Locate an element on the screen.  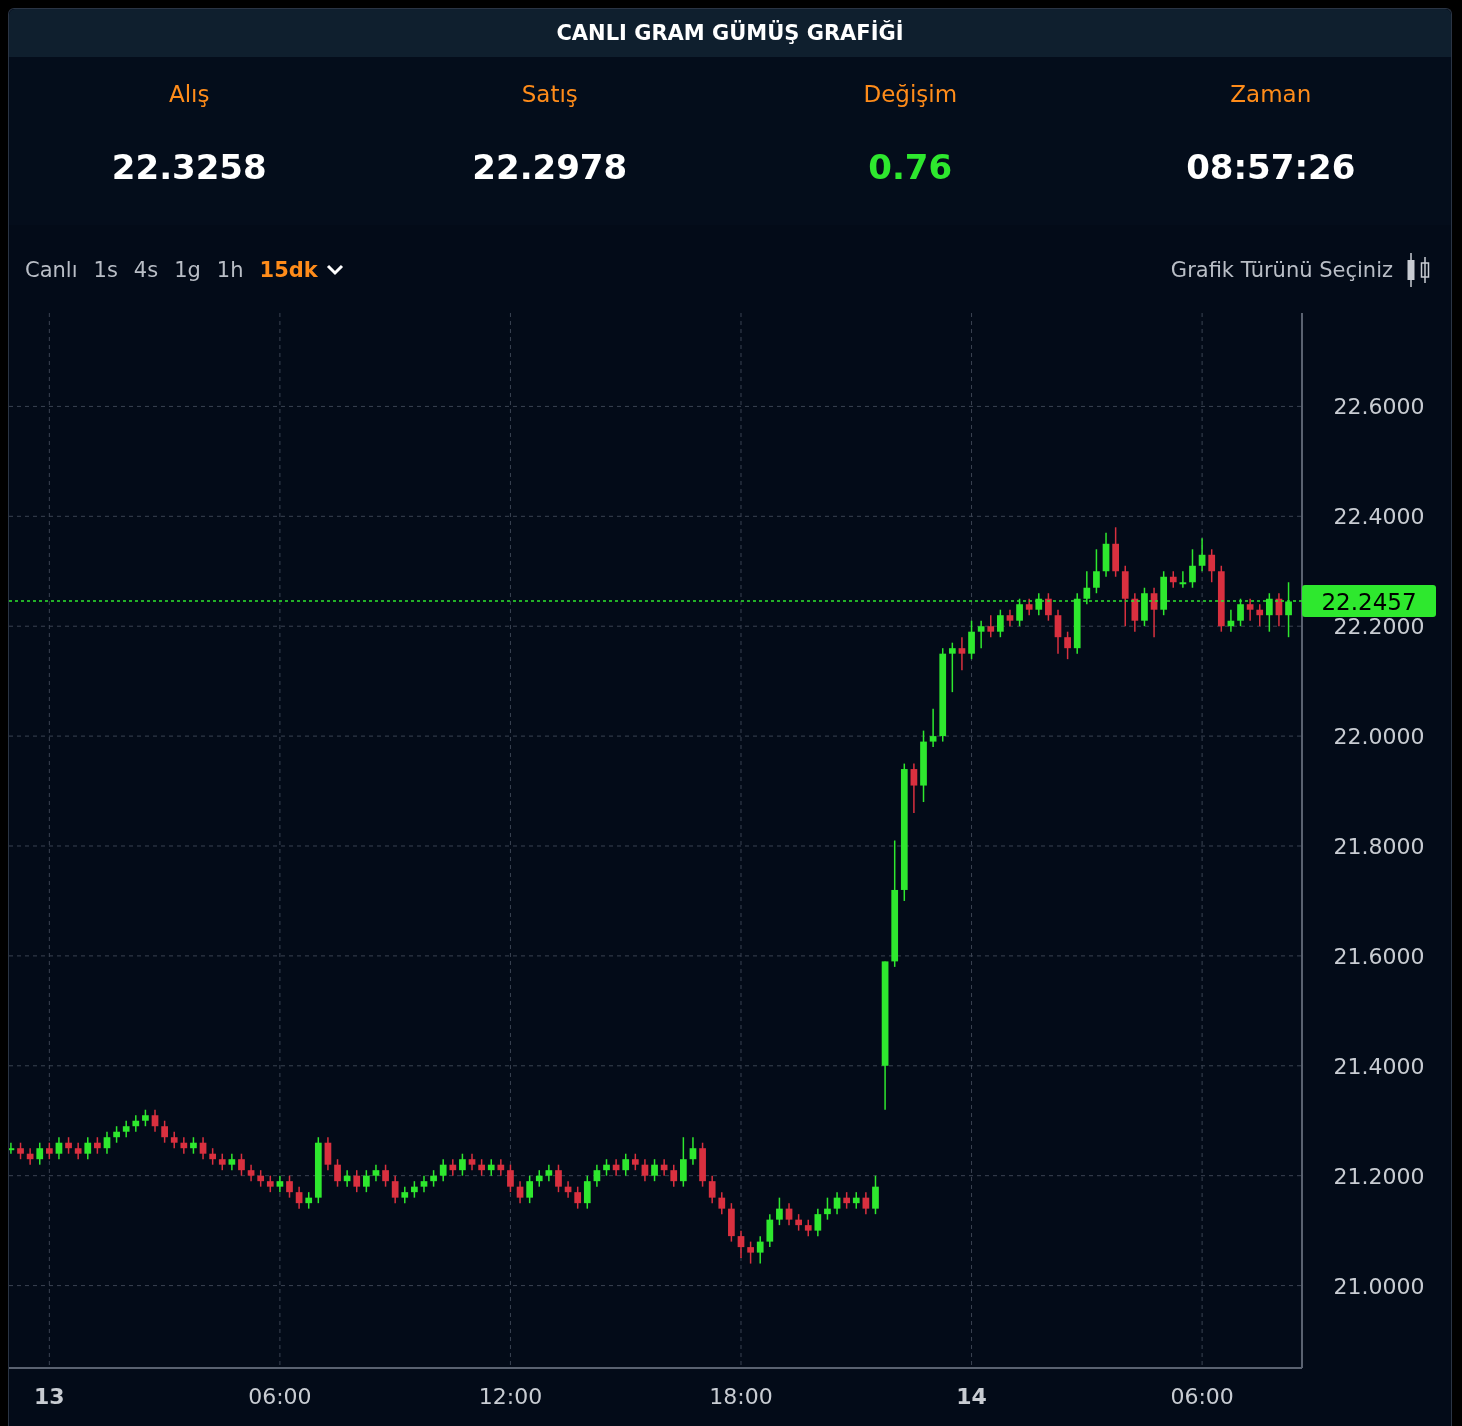
timeframe-tab: 1g is located at coordinates (187, 270).